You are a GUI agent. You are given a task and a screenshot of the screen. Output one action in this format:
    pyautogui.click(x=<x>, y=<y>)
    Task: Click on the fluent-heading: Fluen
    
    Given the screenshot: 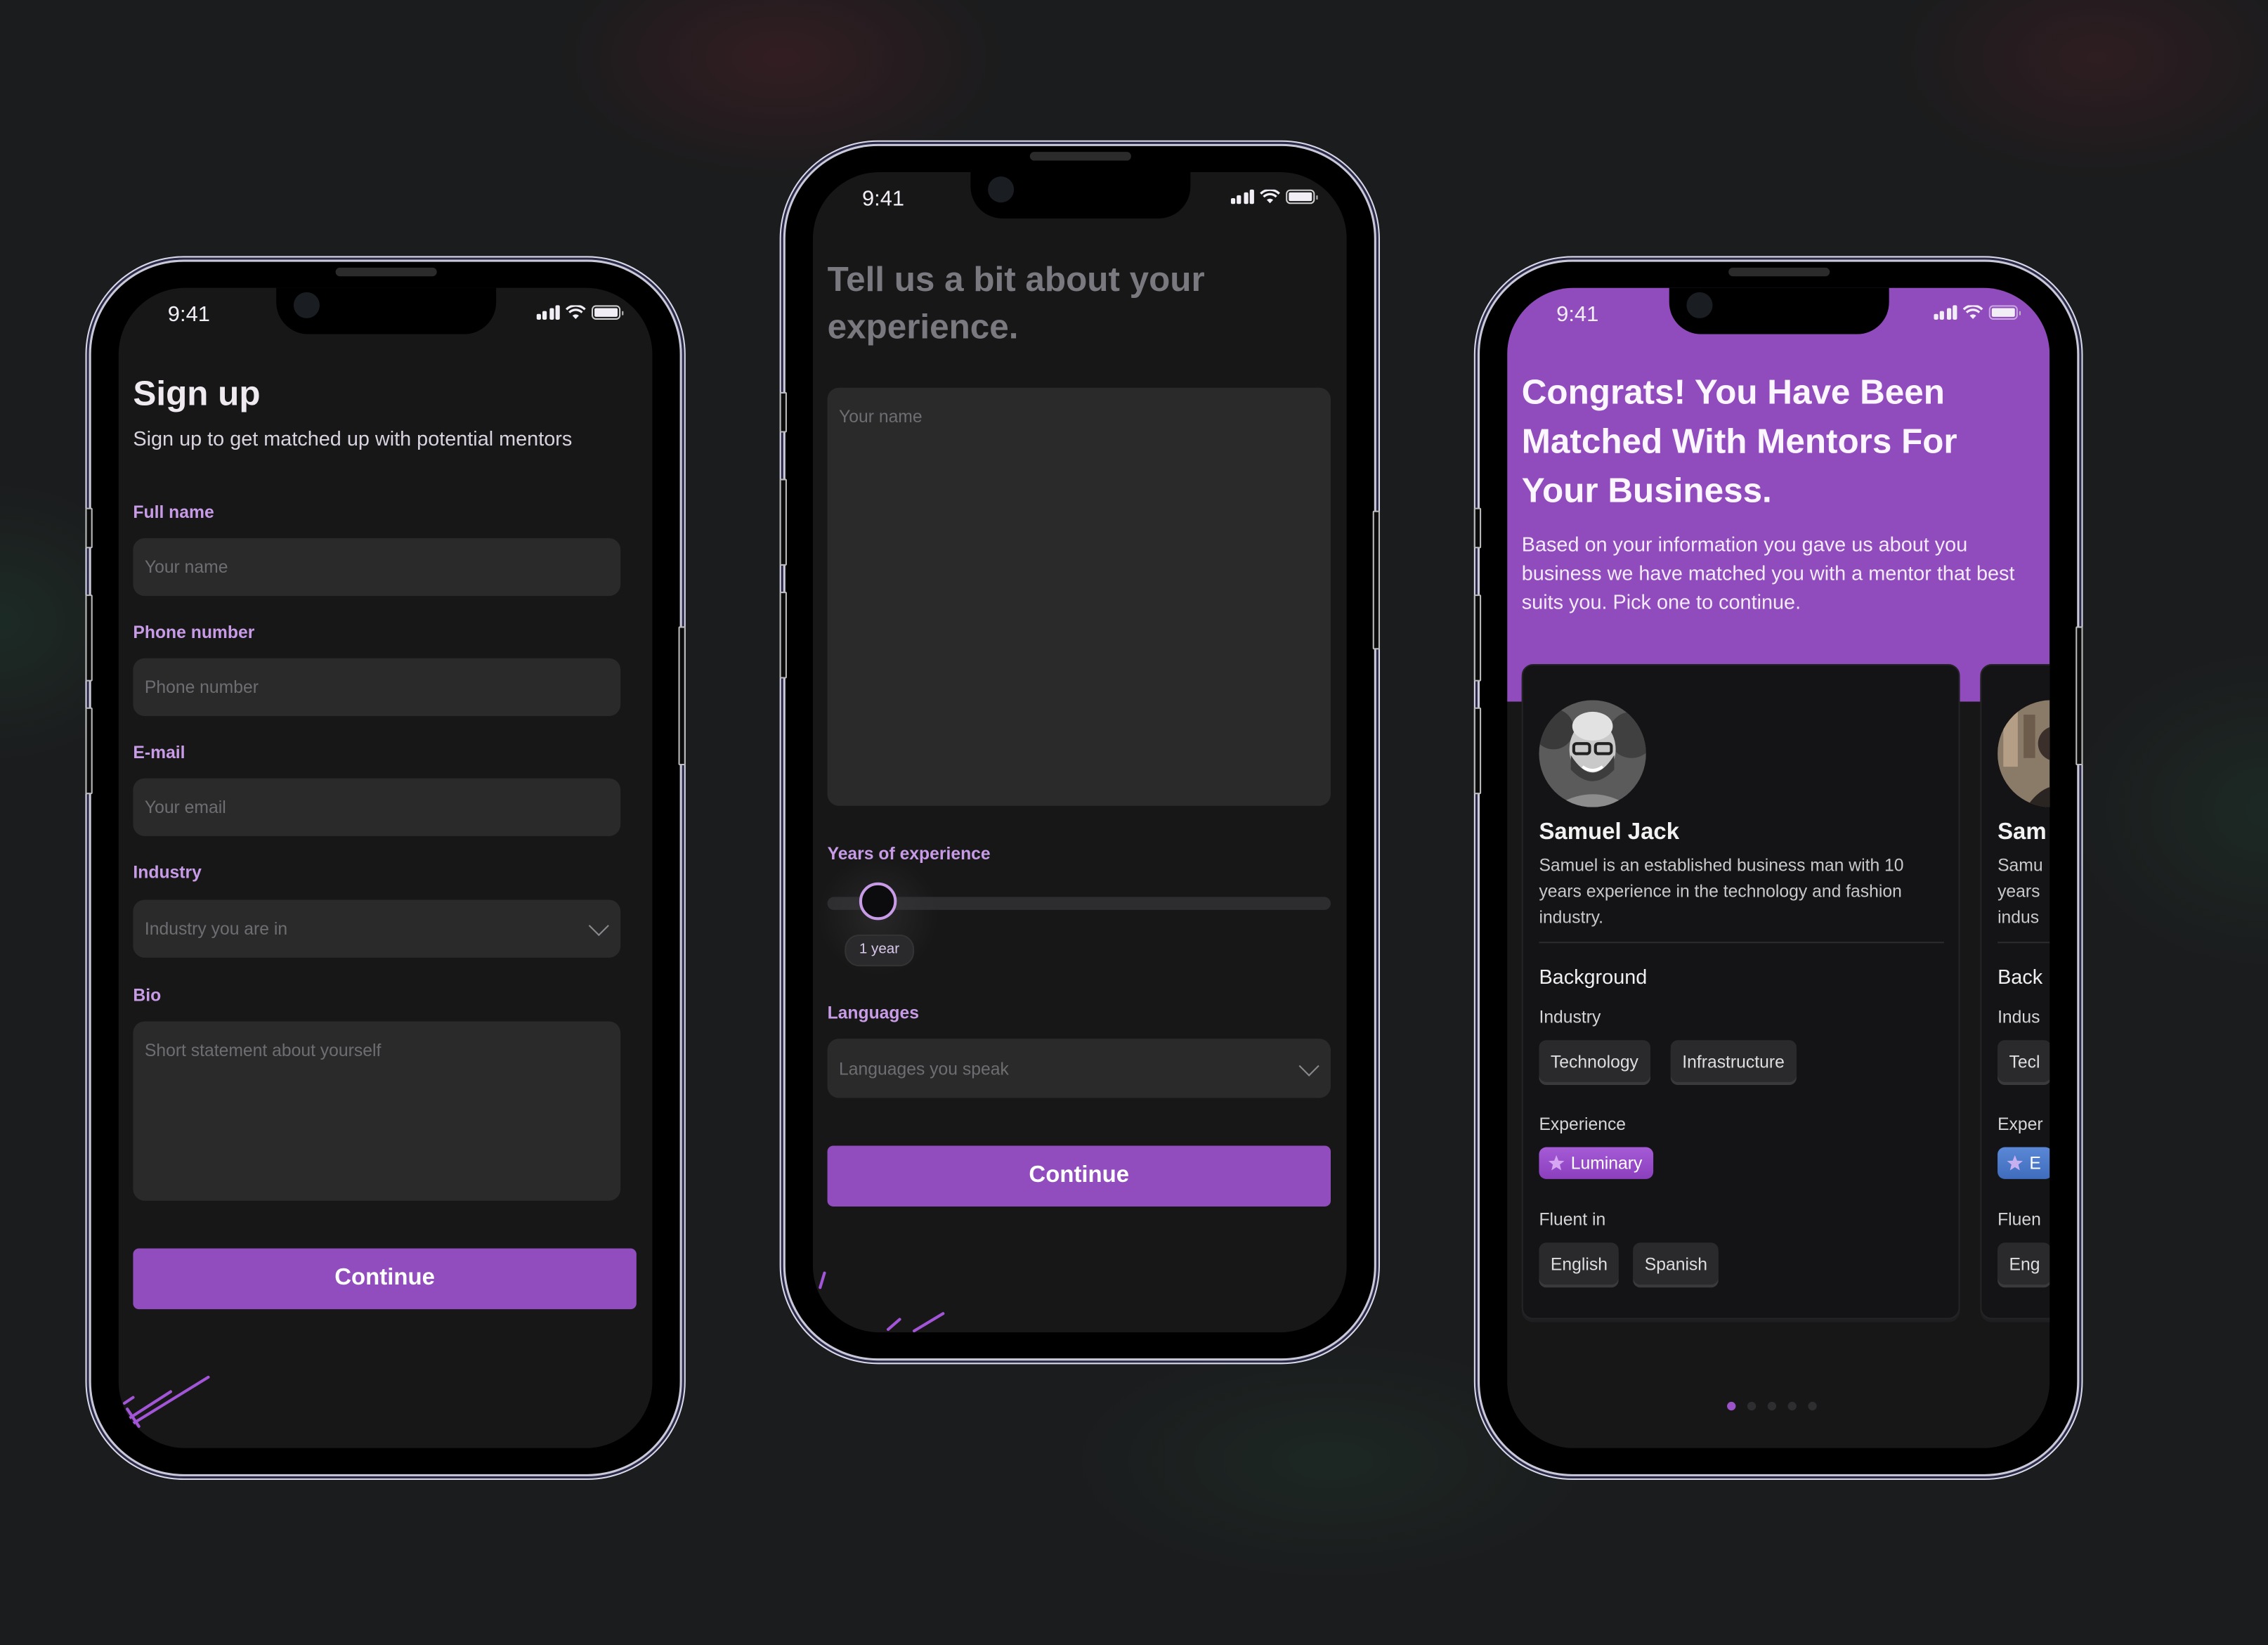 What is the action you would take?
    pyautogui.click(x=2019, y=1219)
    